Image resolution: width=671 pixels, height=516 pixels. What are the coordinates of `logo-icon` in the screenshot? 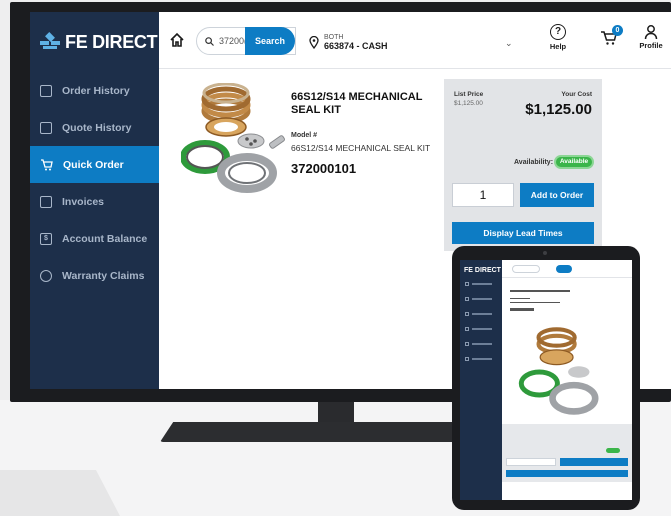 It's located at (50, 41).